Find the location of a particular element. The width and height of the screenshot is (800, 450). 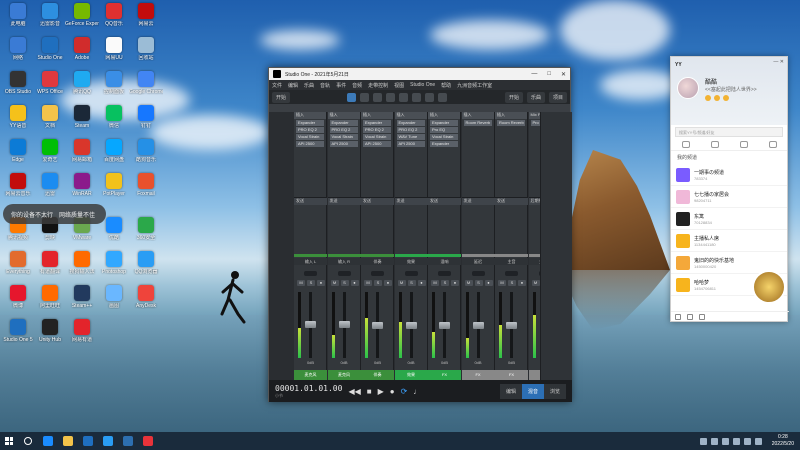

desktop-icon: WinRAR is located at coordinates (82, 185).